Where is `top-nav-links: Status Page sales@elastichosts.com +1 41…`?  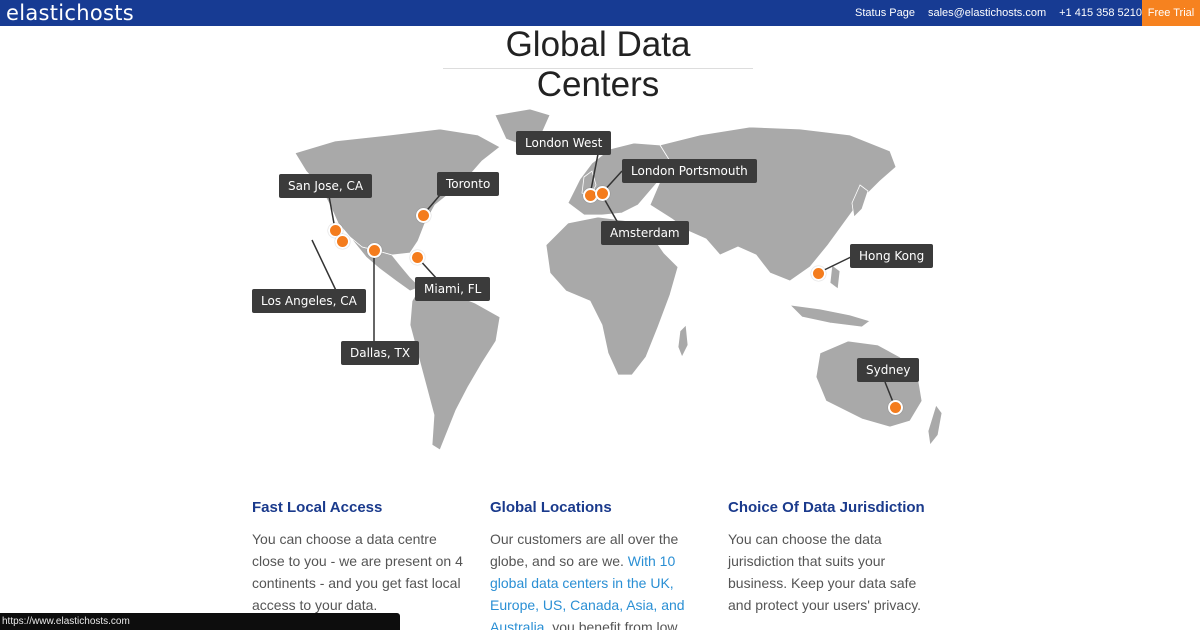
top-nav-links: Status Page sales@elastichosts.com +1 41… is located at coordinates (998, 13).